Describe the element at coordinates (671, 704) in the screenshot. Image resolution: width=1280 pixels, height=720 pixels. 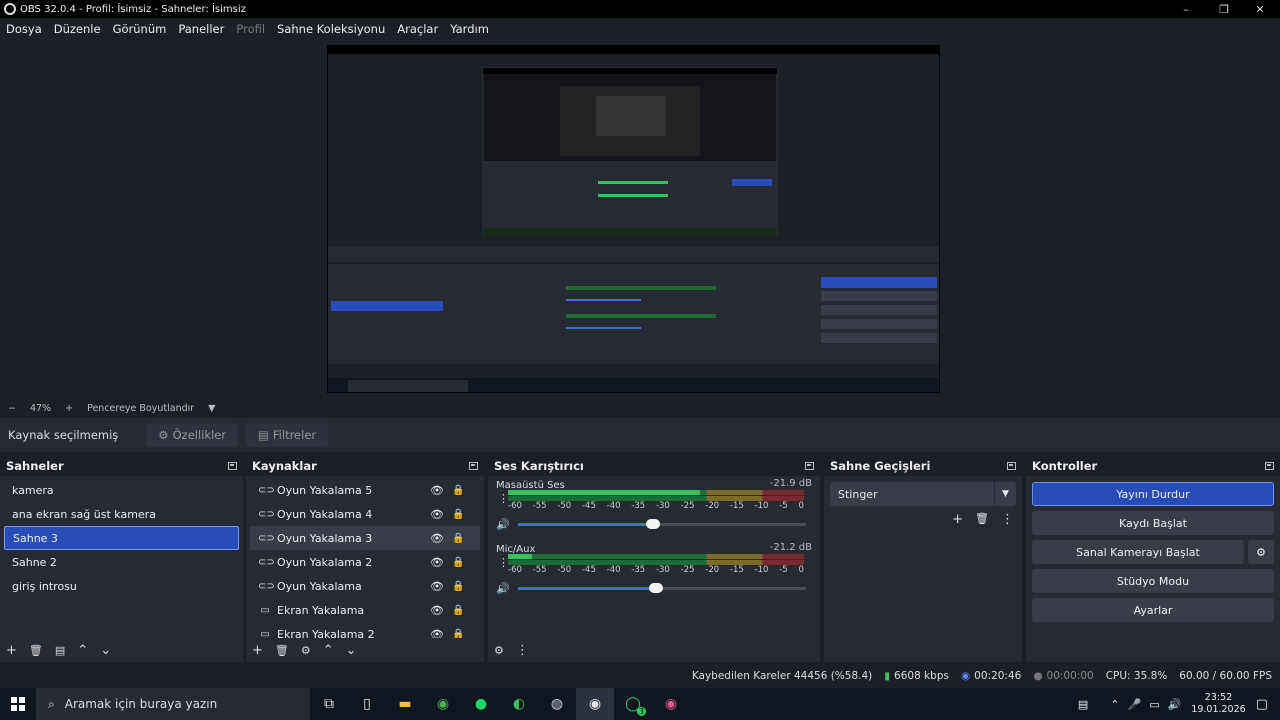
I see `messenger-icon: ◉` at that location.